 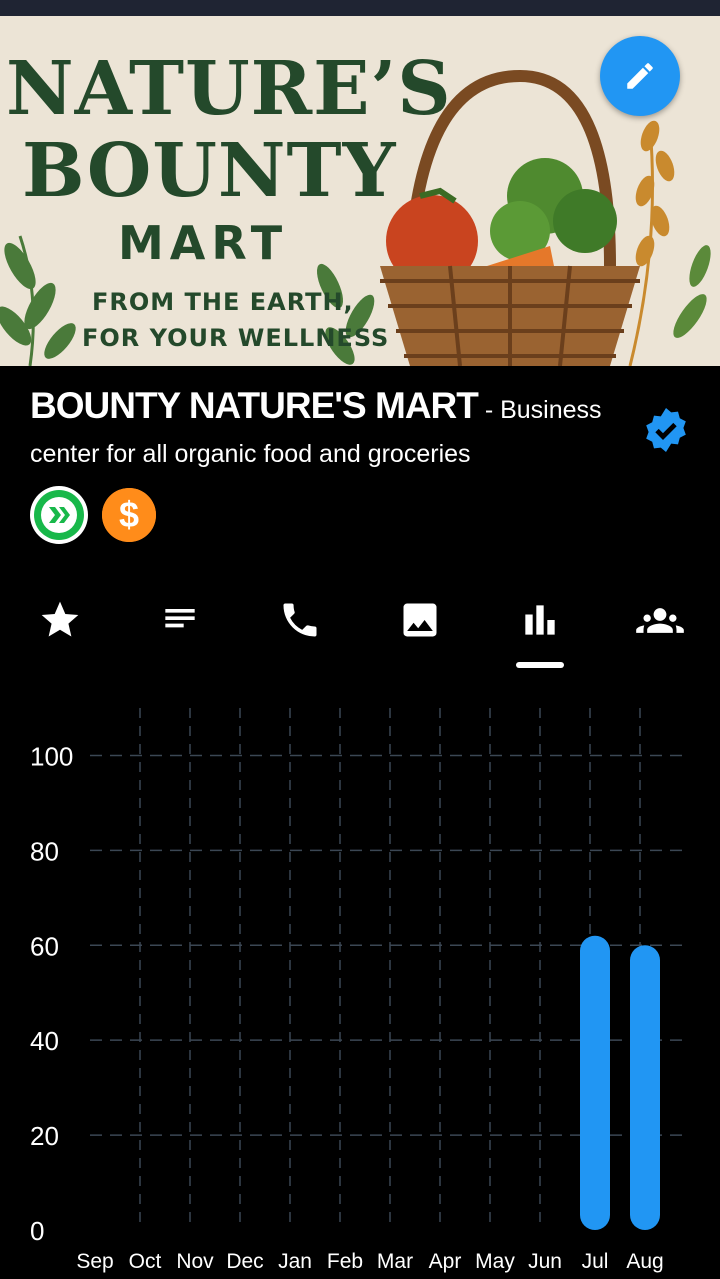 I want to click on x-tick-label: Oct, so click(x=145, y=1261).